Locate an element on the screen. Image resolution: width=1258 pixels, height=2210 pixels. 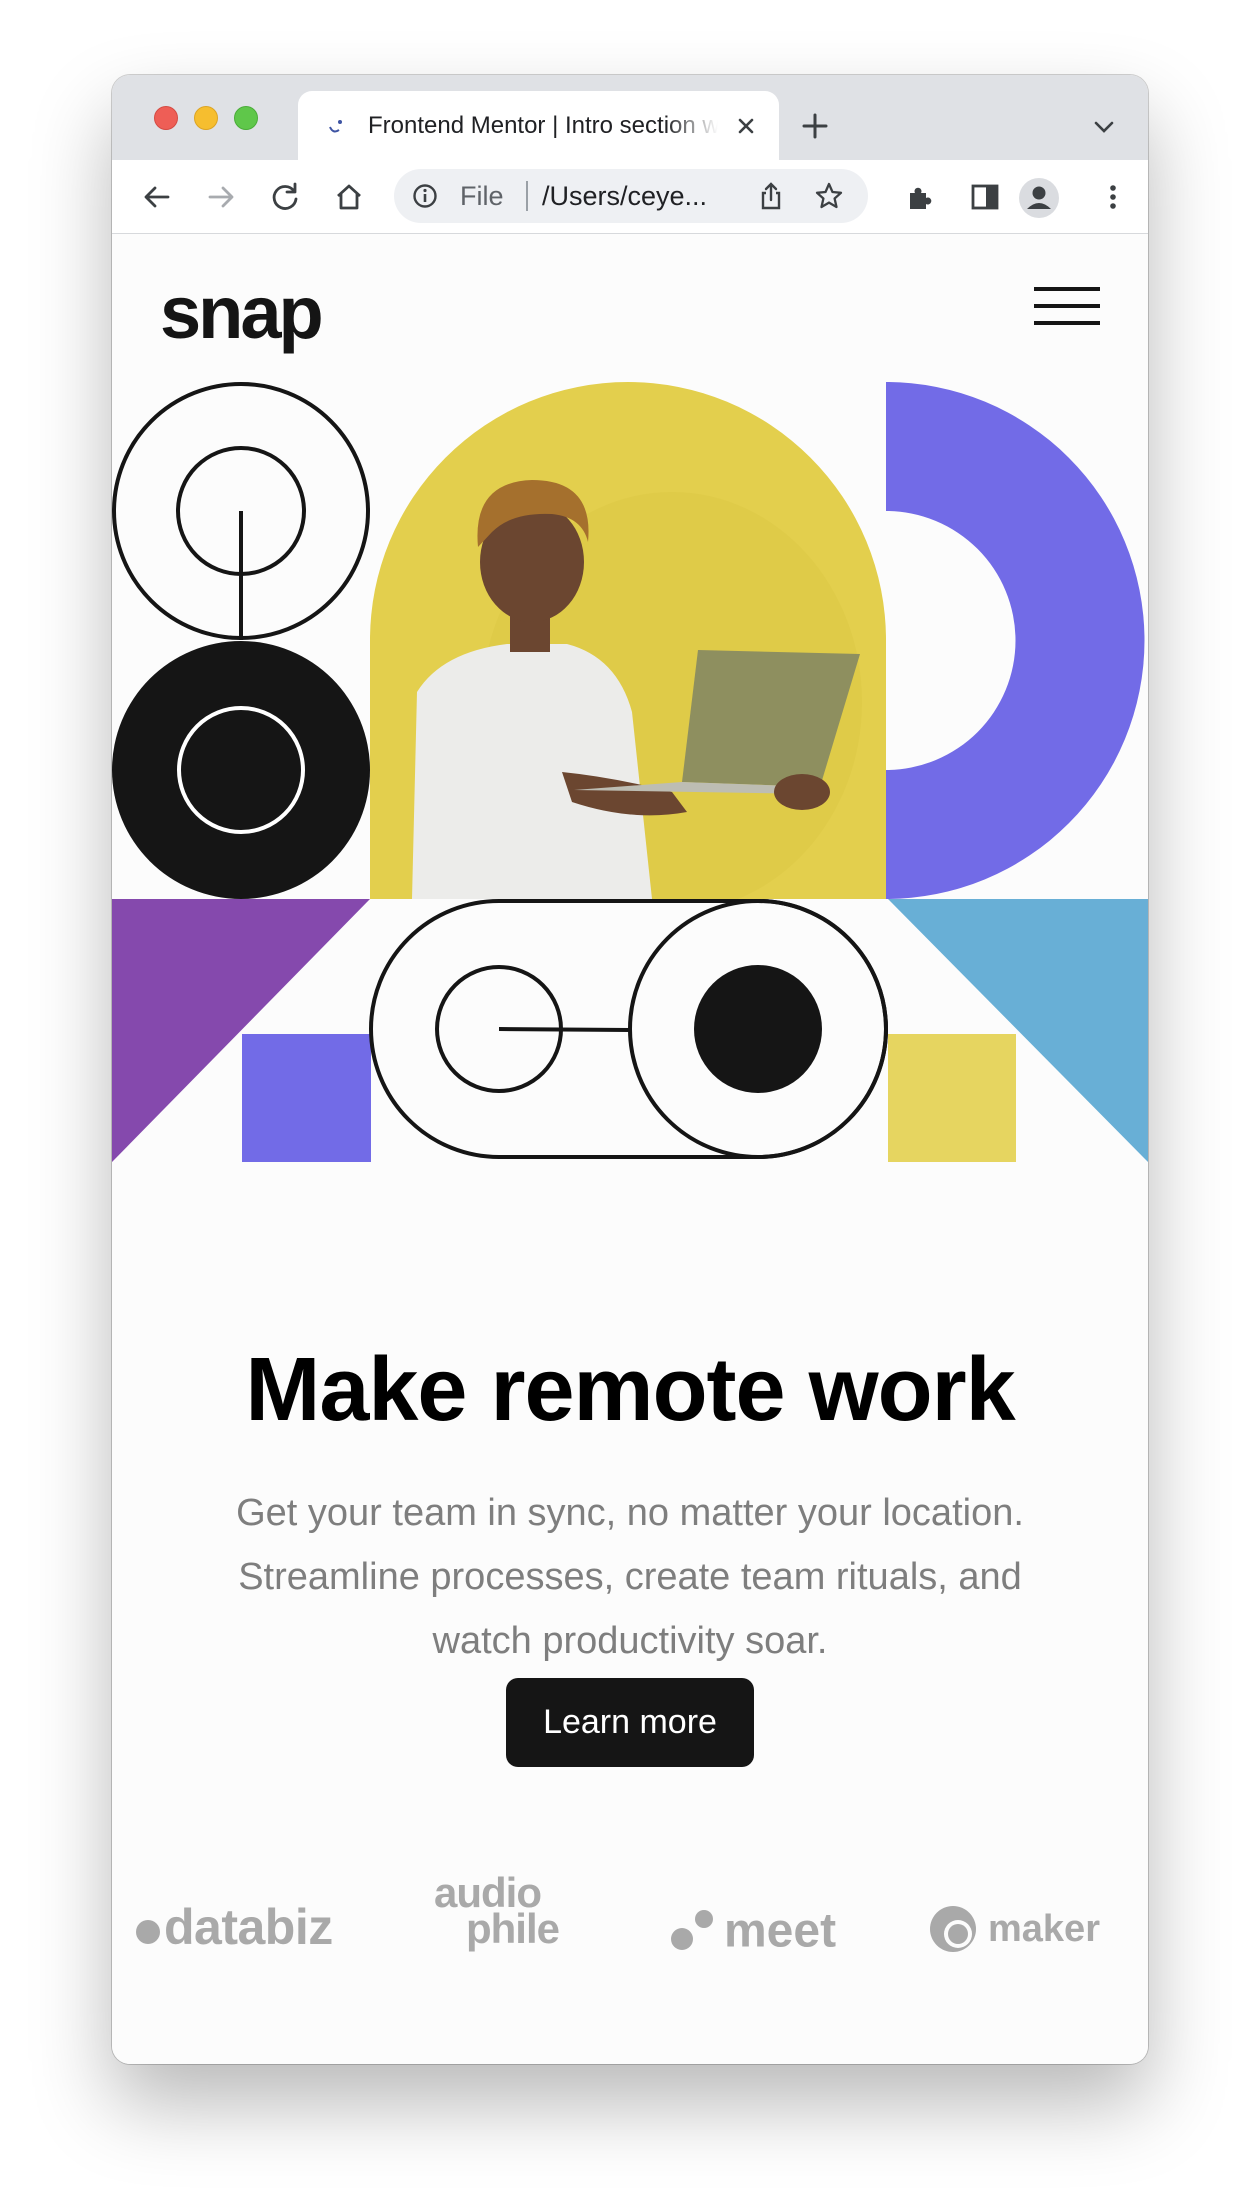
client-logo-databiz: databiz is located at coordinates (234, 1927).